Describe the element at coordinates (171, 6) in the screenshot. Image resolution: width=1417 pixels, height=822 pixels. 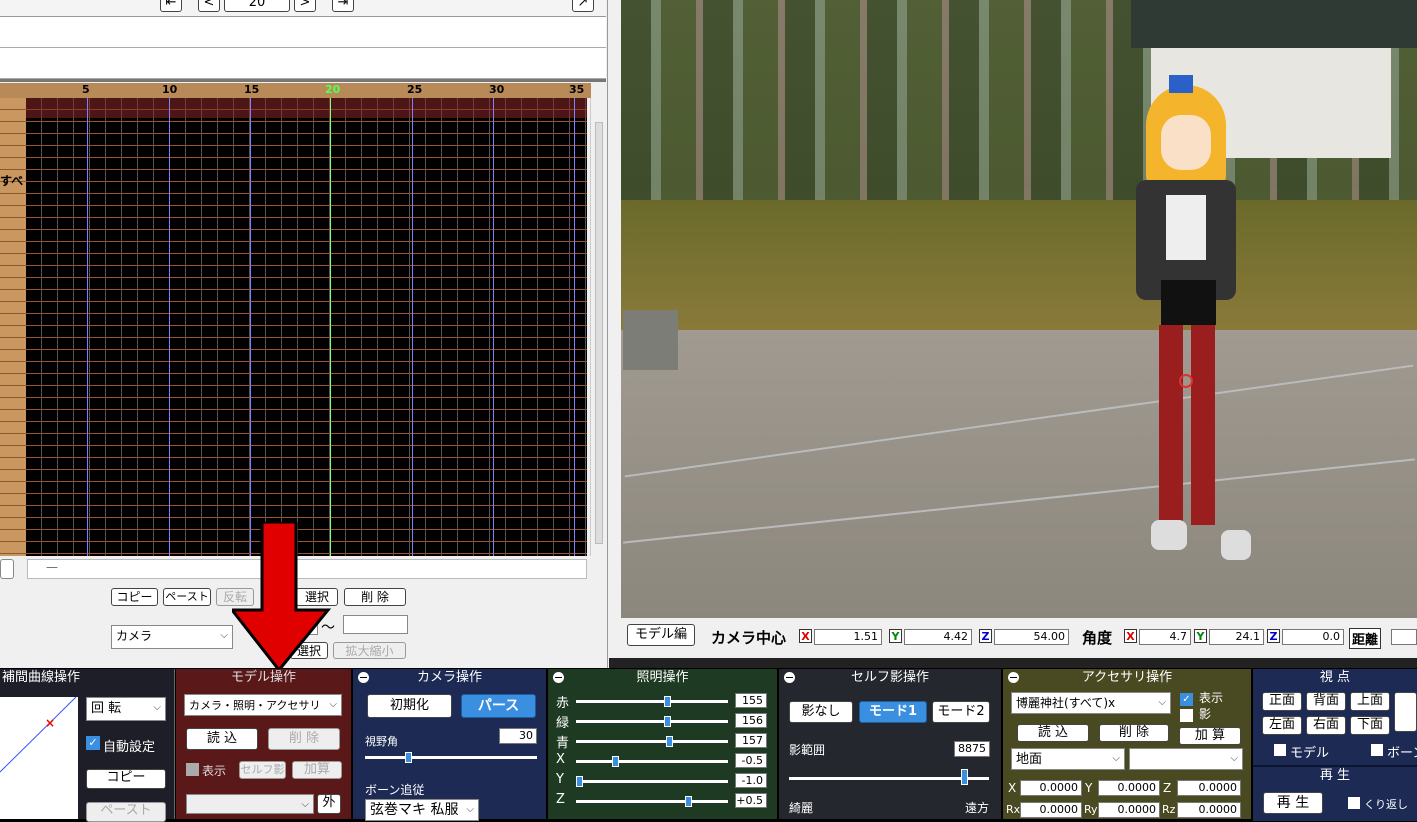
I see `first-frame-button: ⇤` at that location.